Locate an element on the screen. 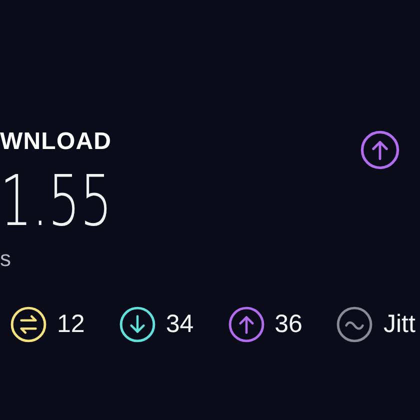 The height and width of the screenshot is (420, 420). stat-value: 36 is located at coordinates (288, 324).